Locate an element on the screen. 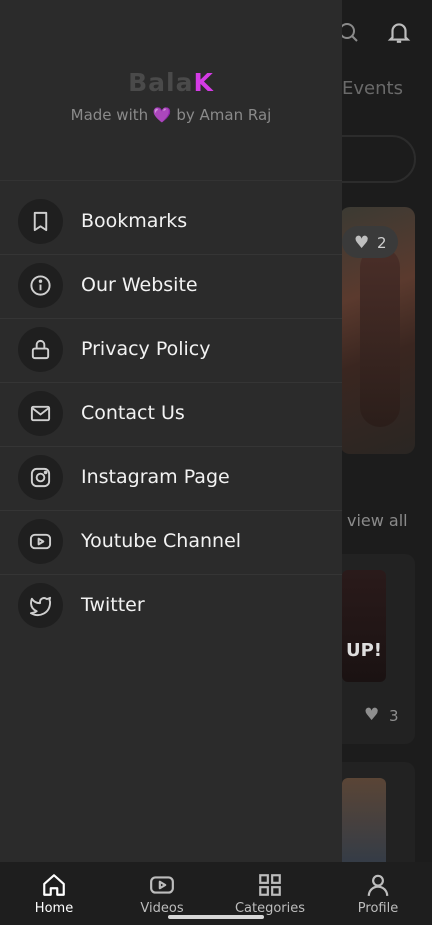 Image resolution: width=432 pixels, height=925 pixels. instagram-icon is located at coordinates (40, 477).